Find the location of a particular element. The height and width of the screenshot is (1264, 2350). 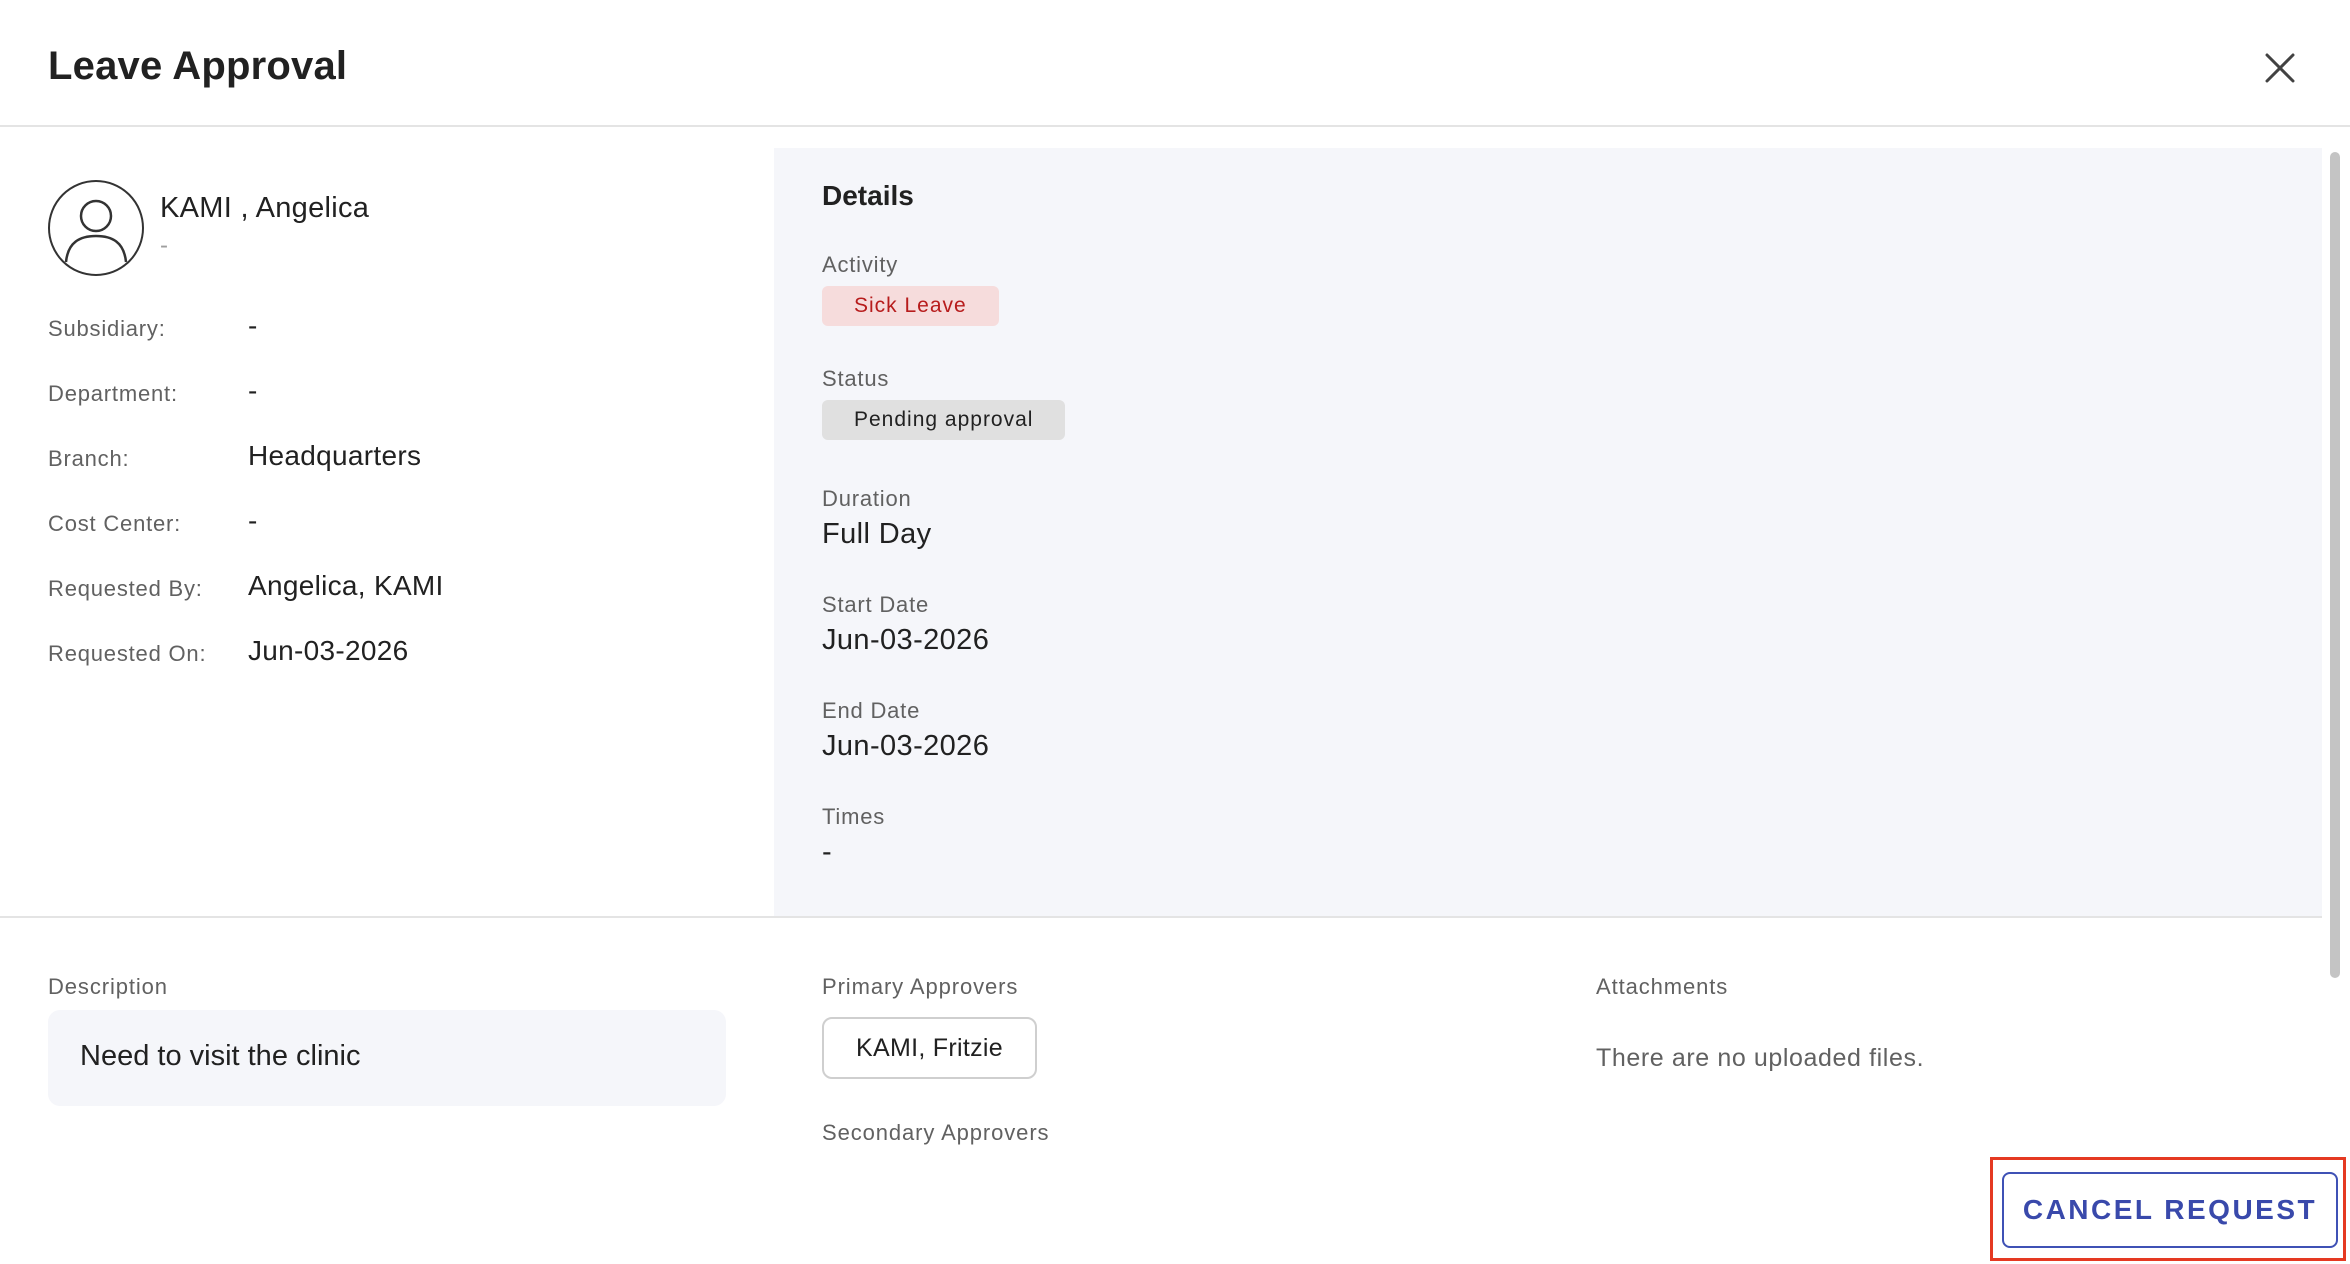

employee-subtitle: - is located at coordinates (164, 245).